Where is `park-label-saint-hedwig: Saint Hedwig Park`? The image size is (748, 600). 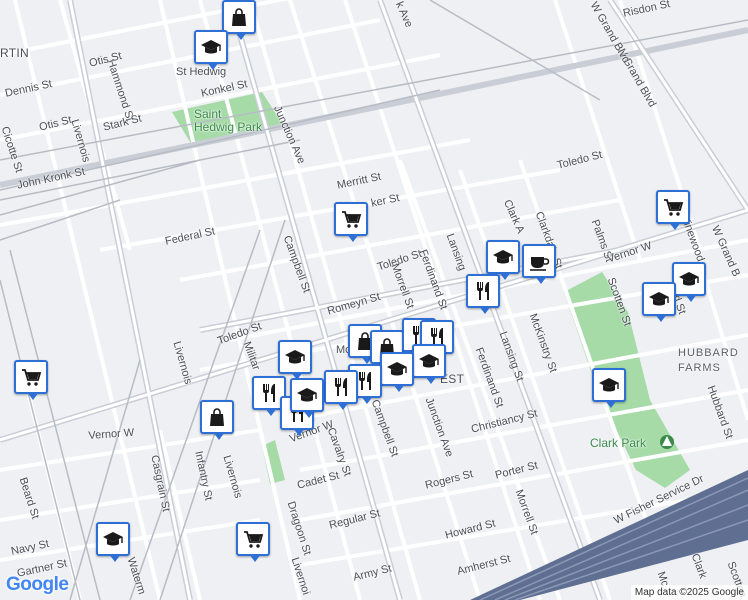 park-label-saint-hedwig: Saint Hedwig Park is located at coordinates (228, 120).